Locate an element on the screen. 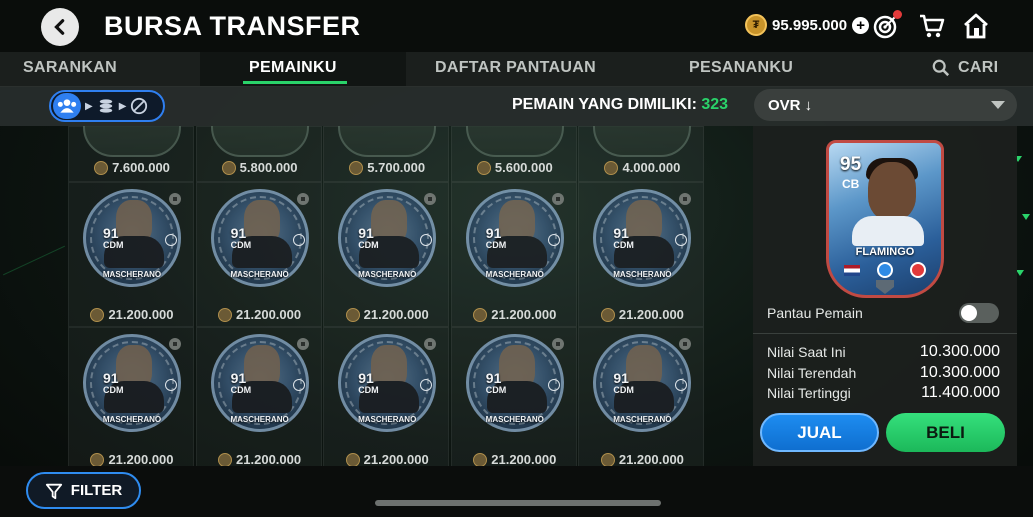 Image resolution: width=1033 pixels, height=517 pixels. sell-button: JUAL is located at coordinates (819, 432).